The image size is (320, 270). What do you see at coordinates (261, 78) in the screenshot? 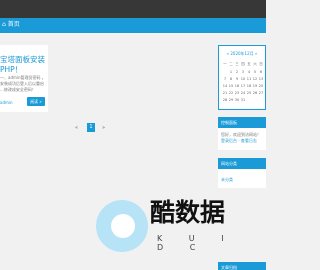
I see `calendar-day: 13` at bounding box center [261, 78].